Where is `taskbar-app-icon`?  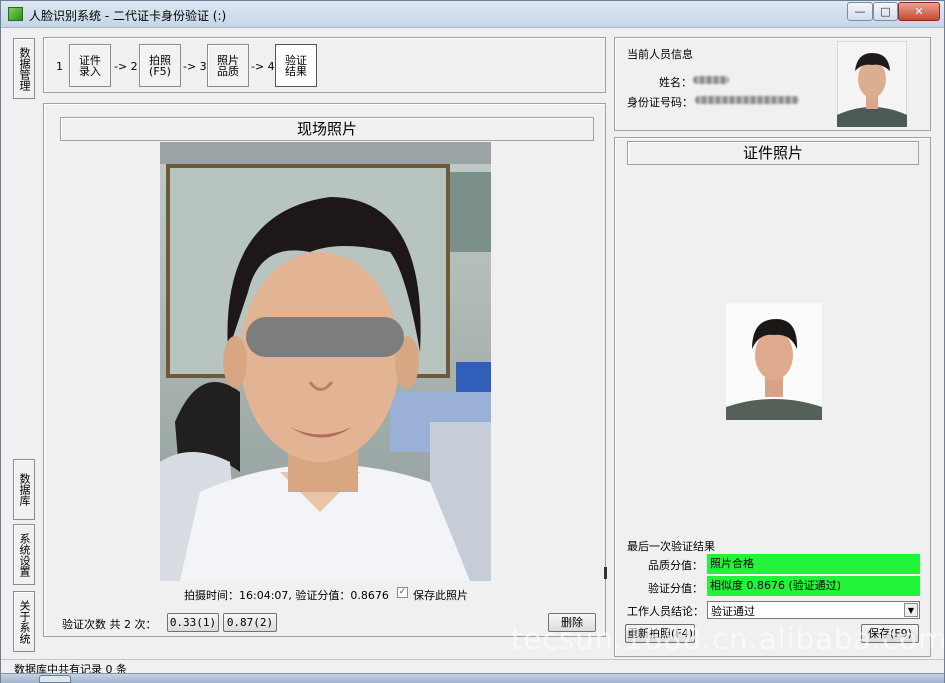
taskbar-app-icon is located at coordinates (55, 679).